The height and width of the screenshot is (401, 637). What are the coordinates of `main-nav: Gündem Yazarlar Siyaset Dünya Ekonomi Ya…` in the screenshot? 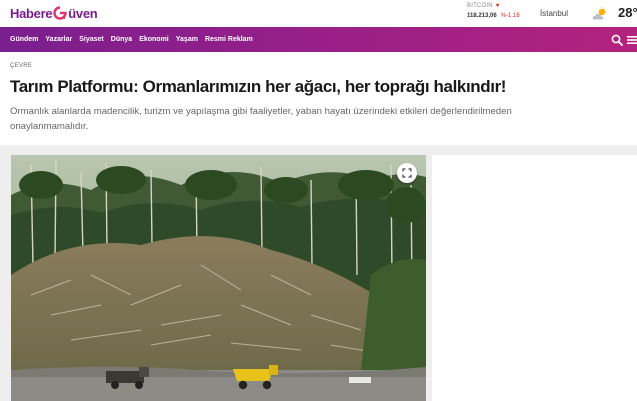 It's located at (318, 39).